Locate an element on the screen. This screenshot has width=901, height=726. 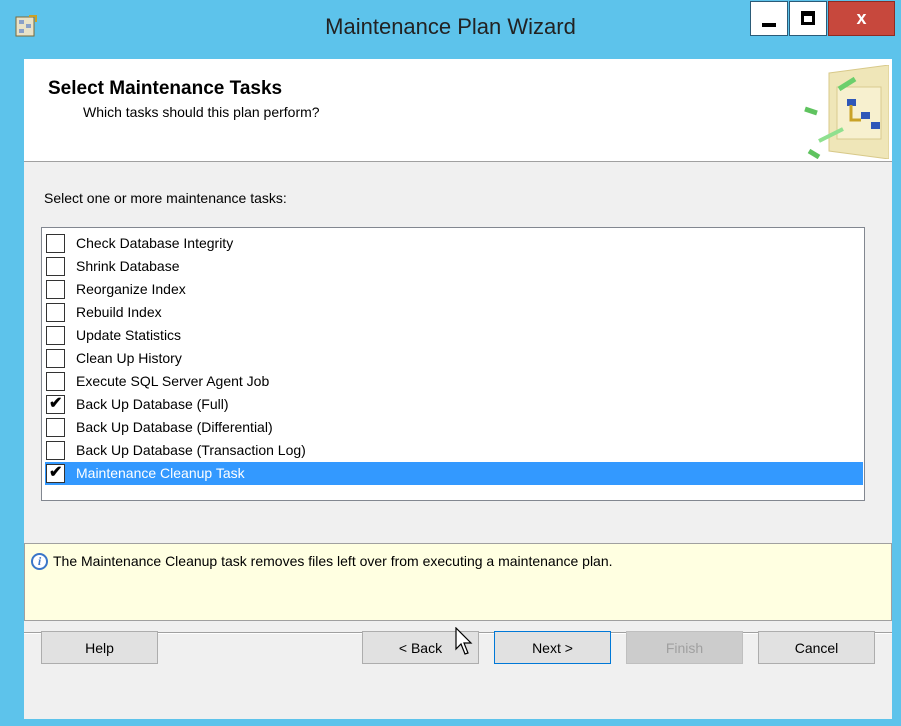
task-item-rebuild-index: Rebuild Index is located at coordinates (455, 312).